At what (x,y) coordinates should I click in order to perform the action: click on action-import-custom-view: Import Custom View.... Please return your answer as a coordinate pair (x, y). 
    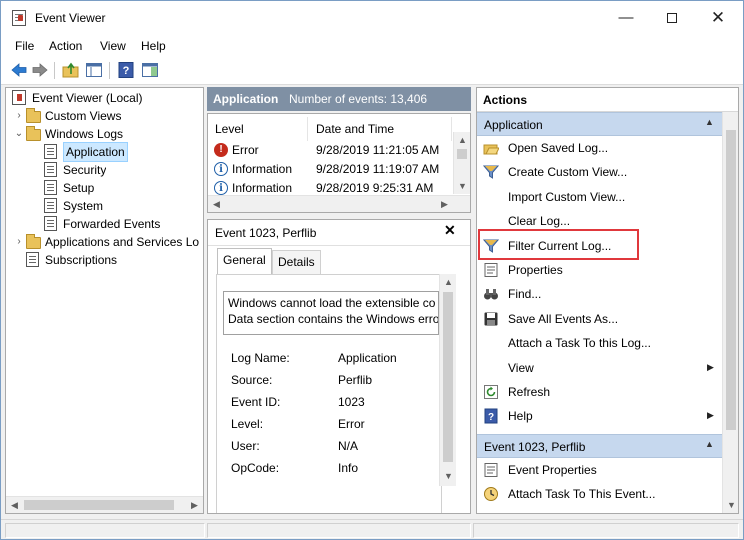
    Looking at the image, I should click on (600, 197).